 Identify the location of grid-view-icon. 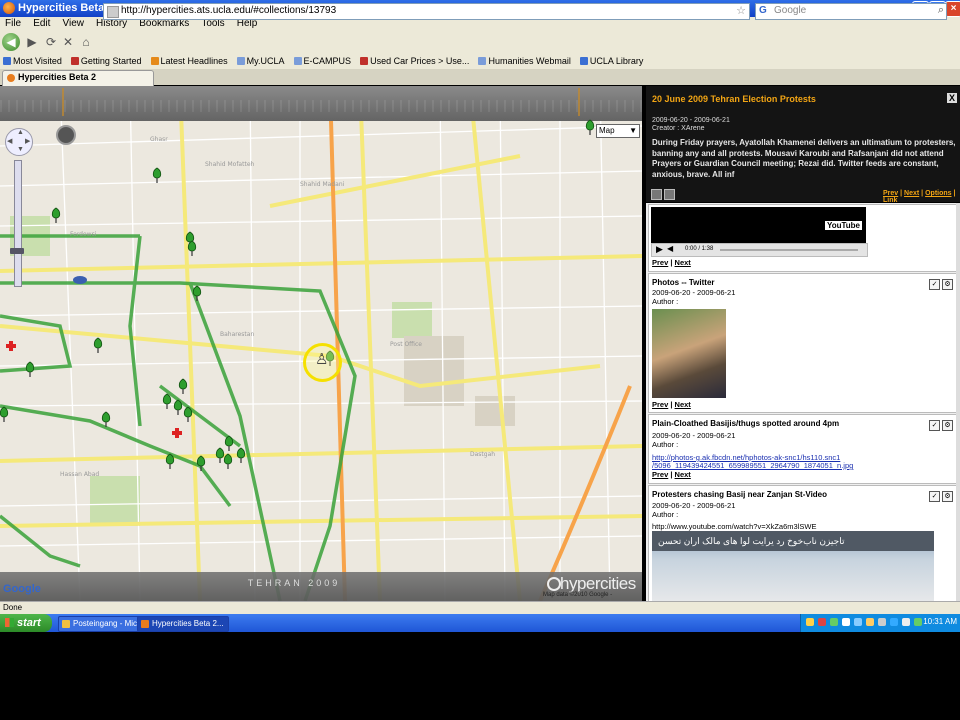
(669, 194).